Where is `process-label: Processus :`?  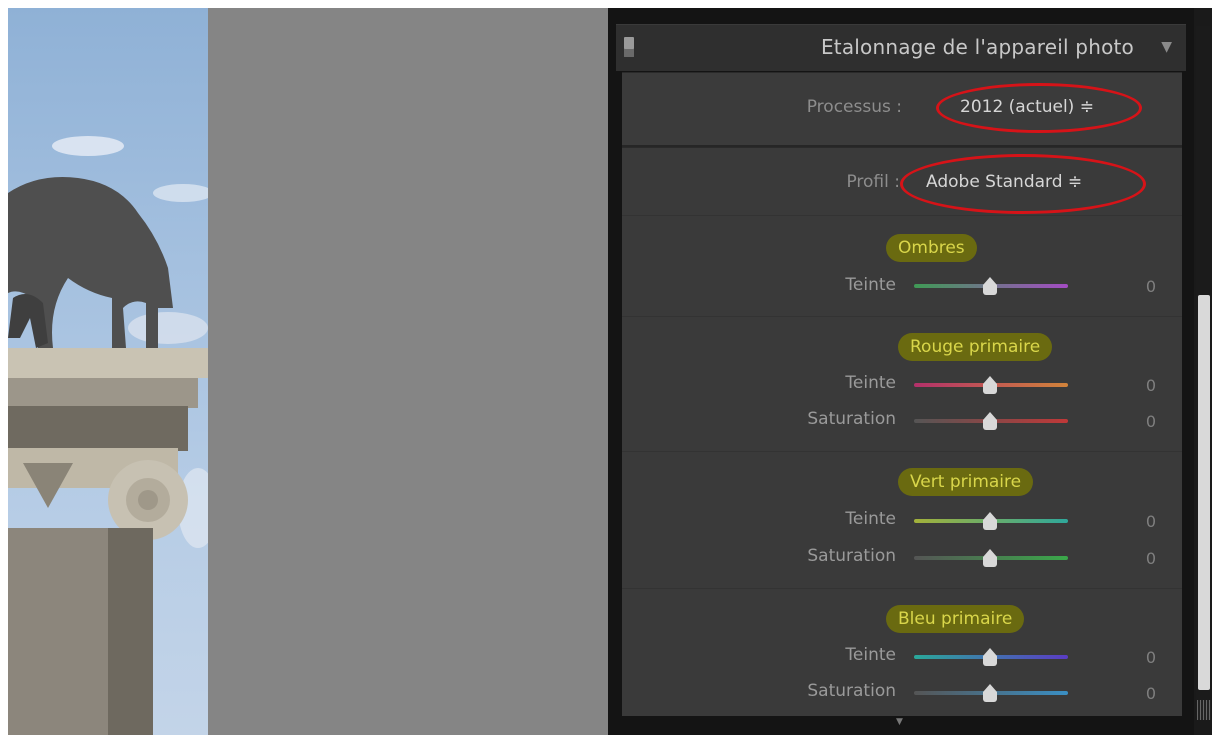
process-label: Processus : is located at coordinates (854, 107).